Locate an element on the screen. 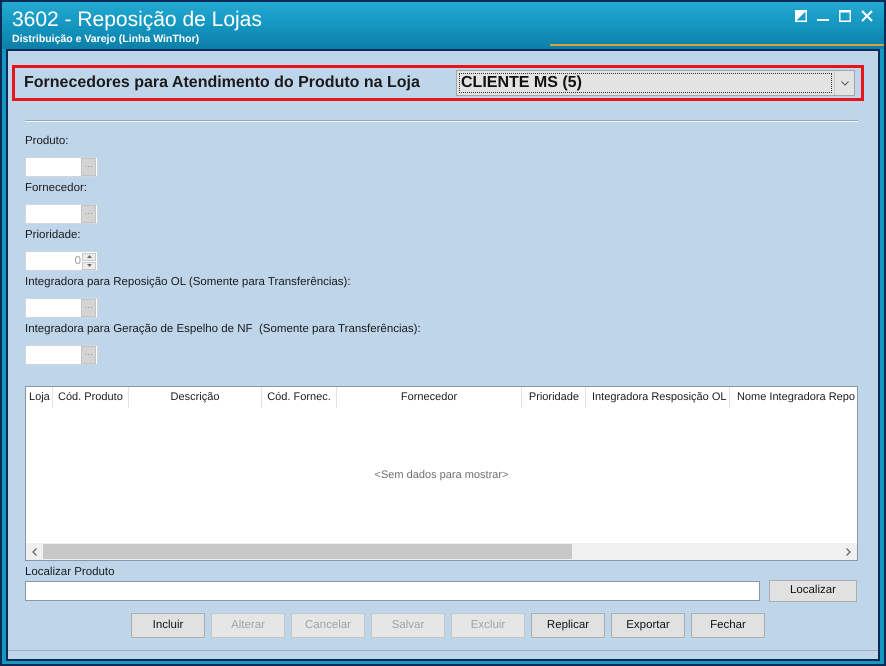 The height and width of the screenshot is (666, 886). column-header: Cód. Fornec. is located at coordinates (299, 397).